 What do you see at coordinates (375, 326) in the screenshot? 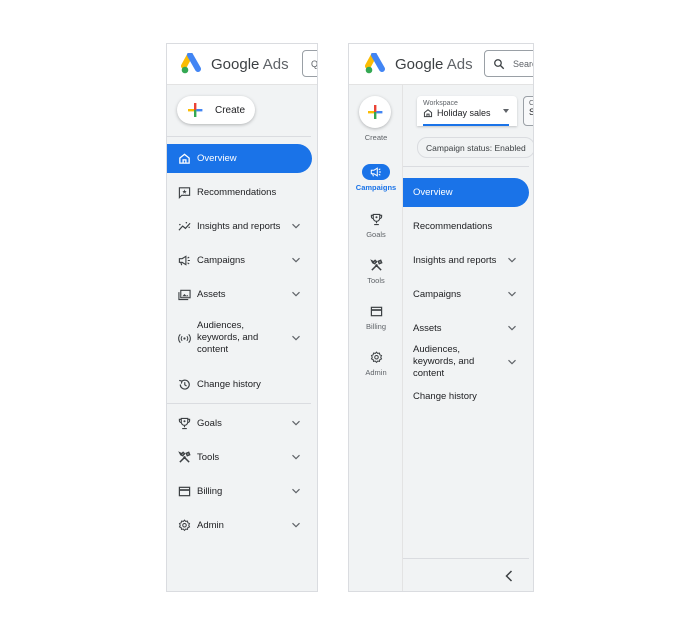
I see `rail-item-label: Billing` at bounding box center [375, 326].